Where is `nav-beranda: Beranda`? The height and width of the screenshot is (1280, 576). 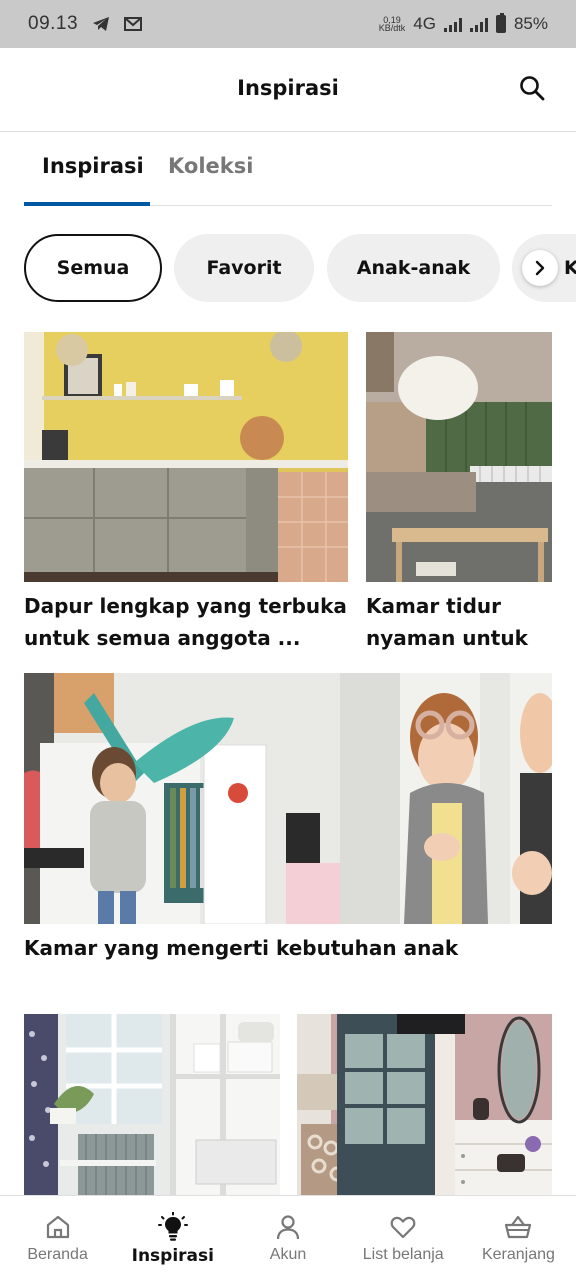
nav-beranda: Beranda is located at coordinates (57, 1238).